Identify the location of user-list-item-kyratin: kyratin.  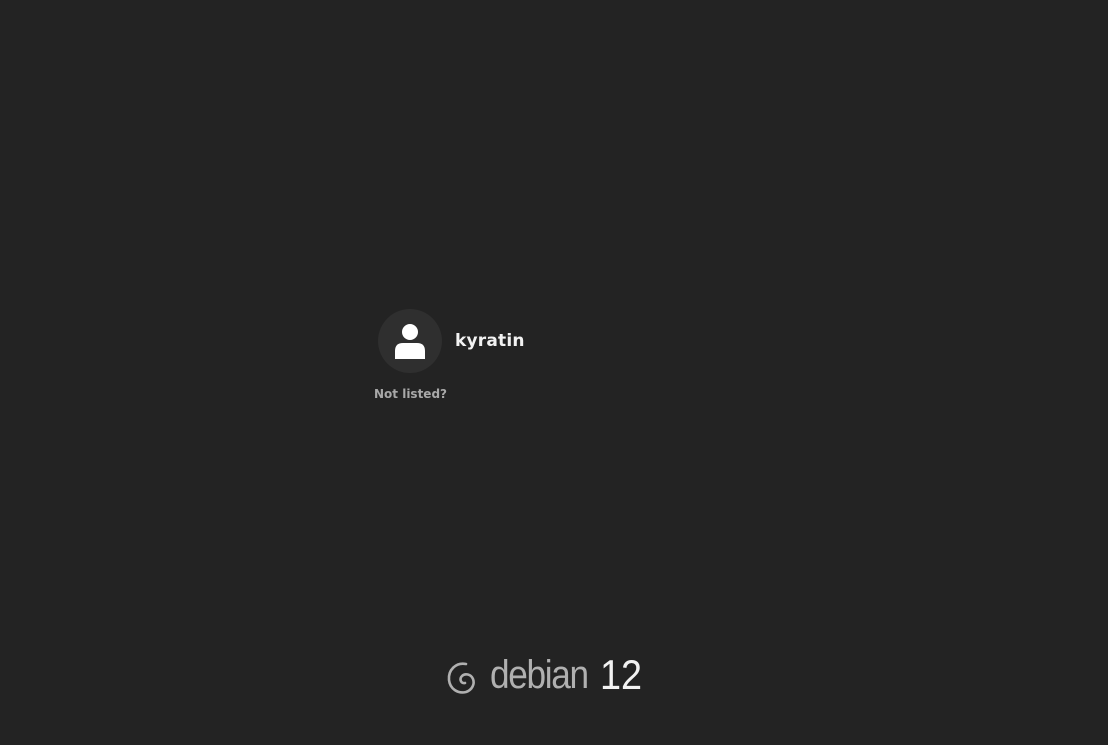
(524, 341).